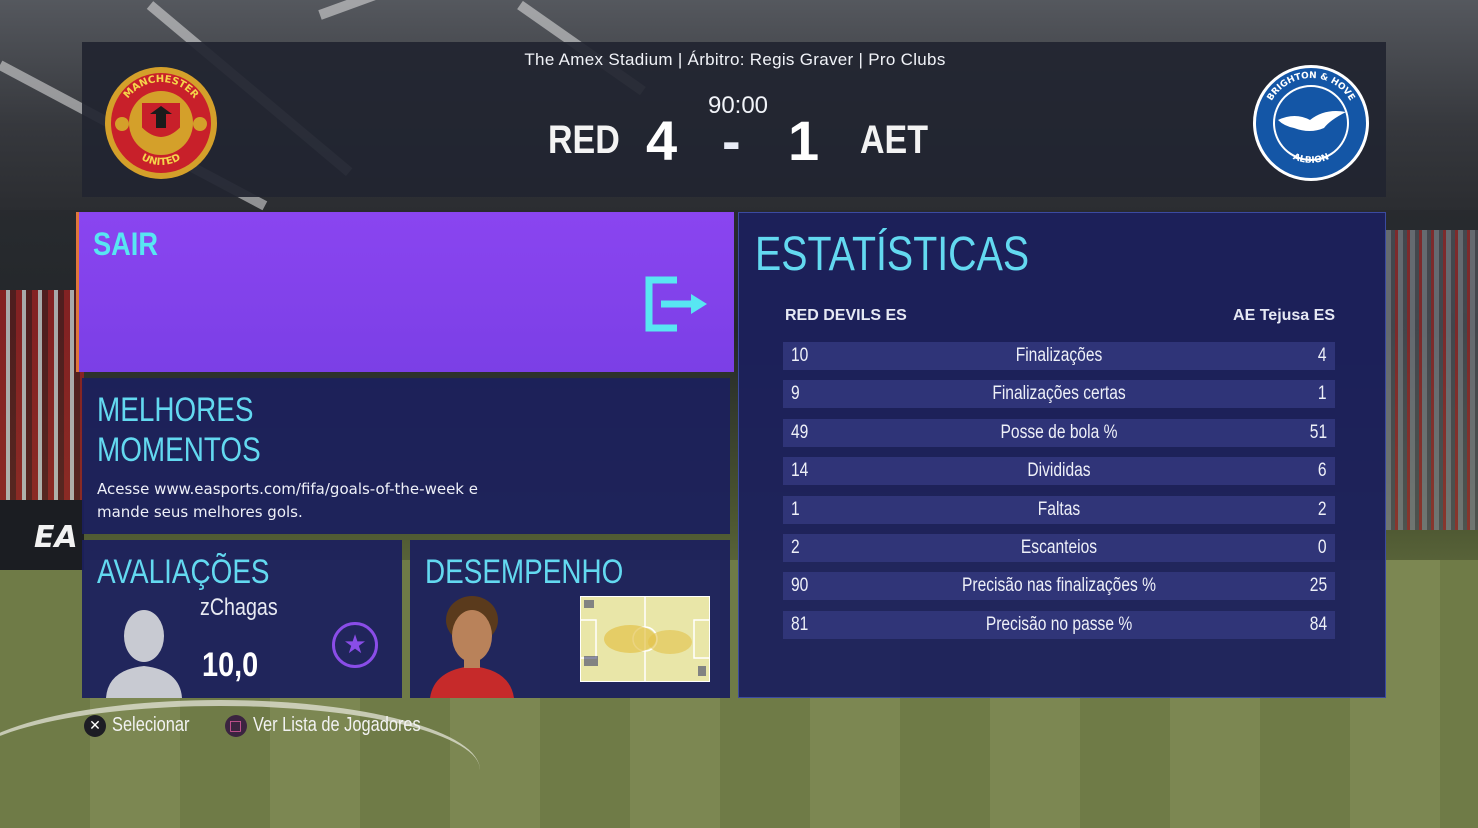 The width and height of the screenshot is (1478, 828). What do you see at coordinates (795, 547) in the screenshot?
I see `stat-home-value: 2` at bounding box center [795, 547].